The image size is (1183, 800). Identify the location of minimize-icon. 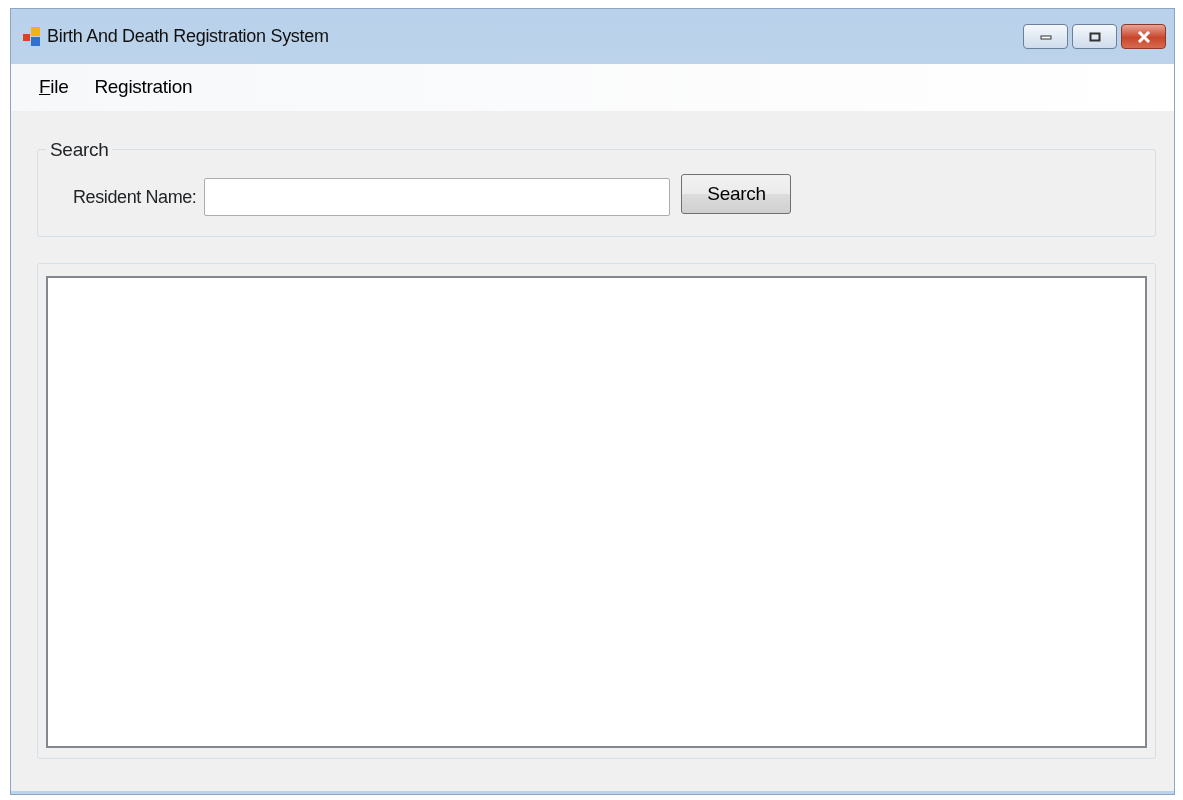
(1045, 36).